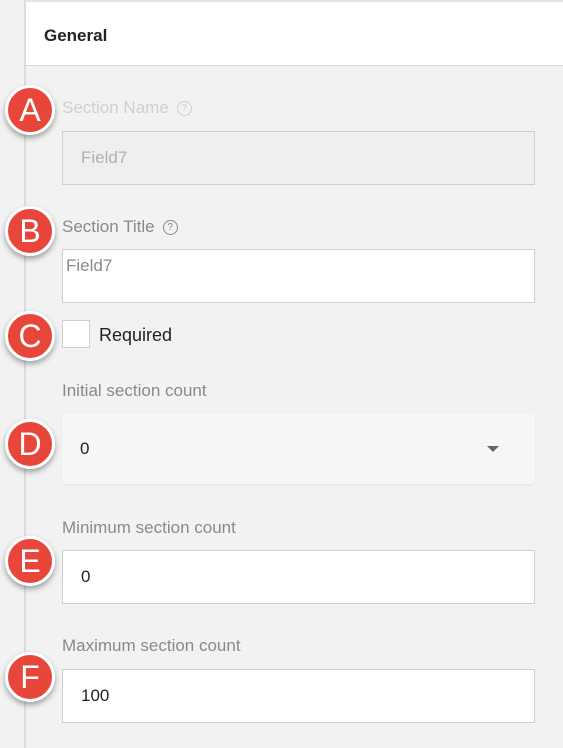 The image size is (563, 748). What do you see at coordinates (298, 449) in the screenshot?
I see `initial-count-select: 0` at bounding box center [298, 449].